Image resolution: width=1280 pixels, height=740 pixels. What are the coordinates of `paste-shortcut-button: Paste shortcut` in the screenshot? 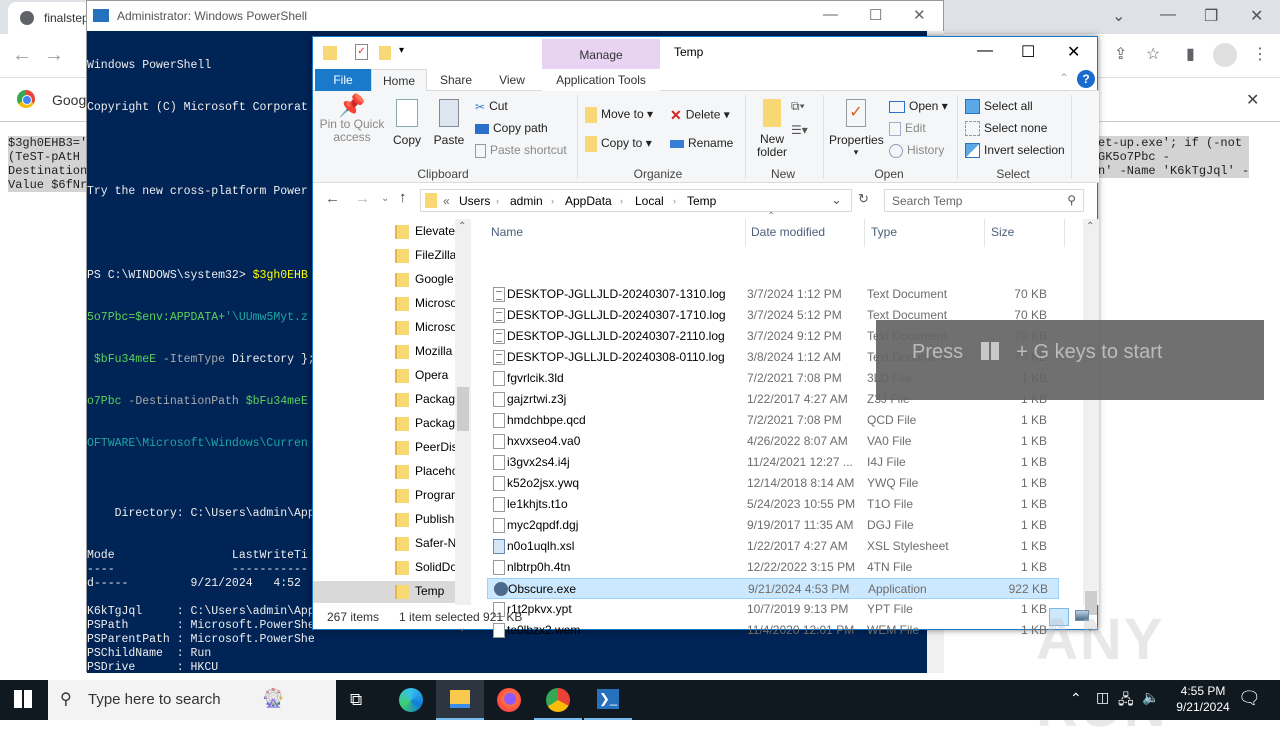 It's located at (521, 150).